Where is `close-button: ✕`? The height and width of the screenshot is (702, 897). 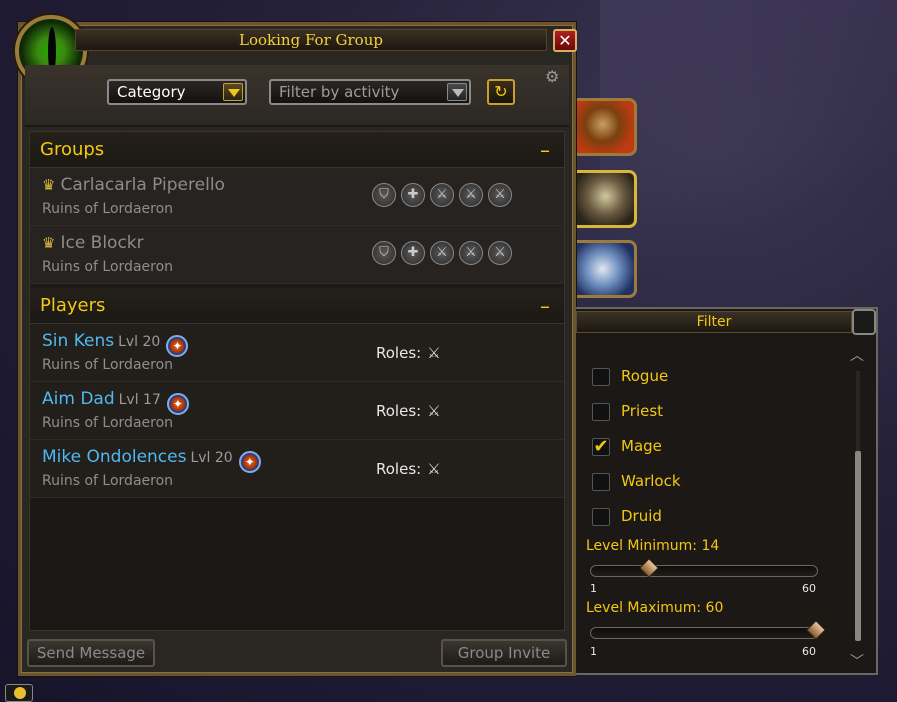 close-button: ✕ is located at coordinates (565, 40).